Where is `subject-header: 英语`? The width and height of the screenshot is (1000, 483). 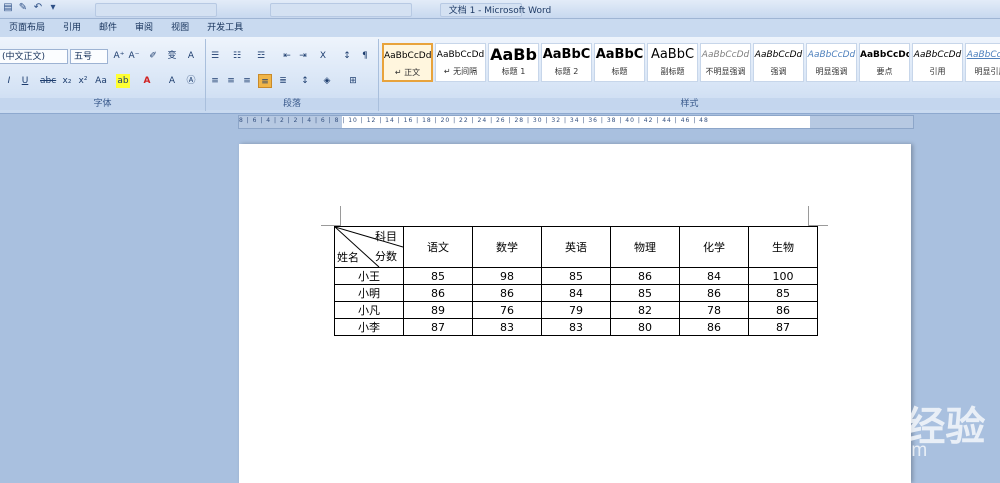
subject-header: 英语 is located at coordinates (576, 247).